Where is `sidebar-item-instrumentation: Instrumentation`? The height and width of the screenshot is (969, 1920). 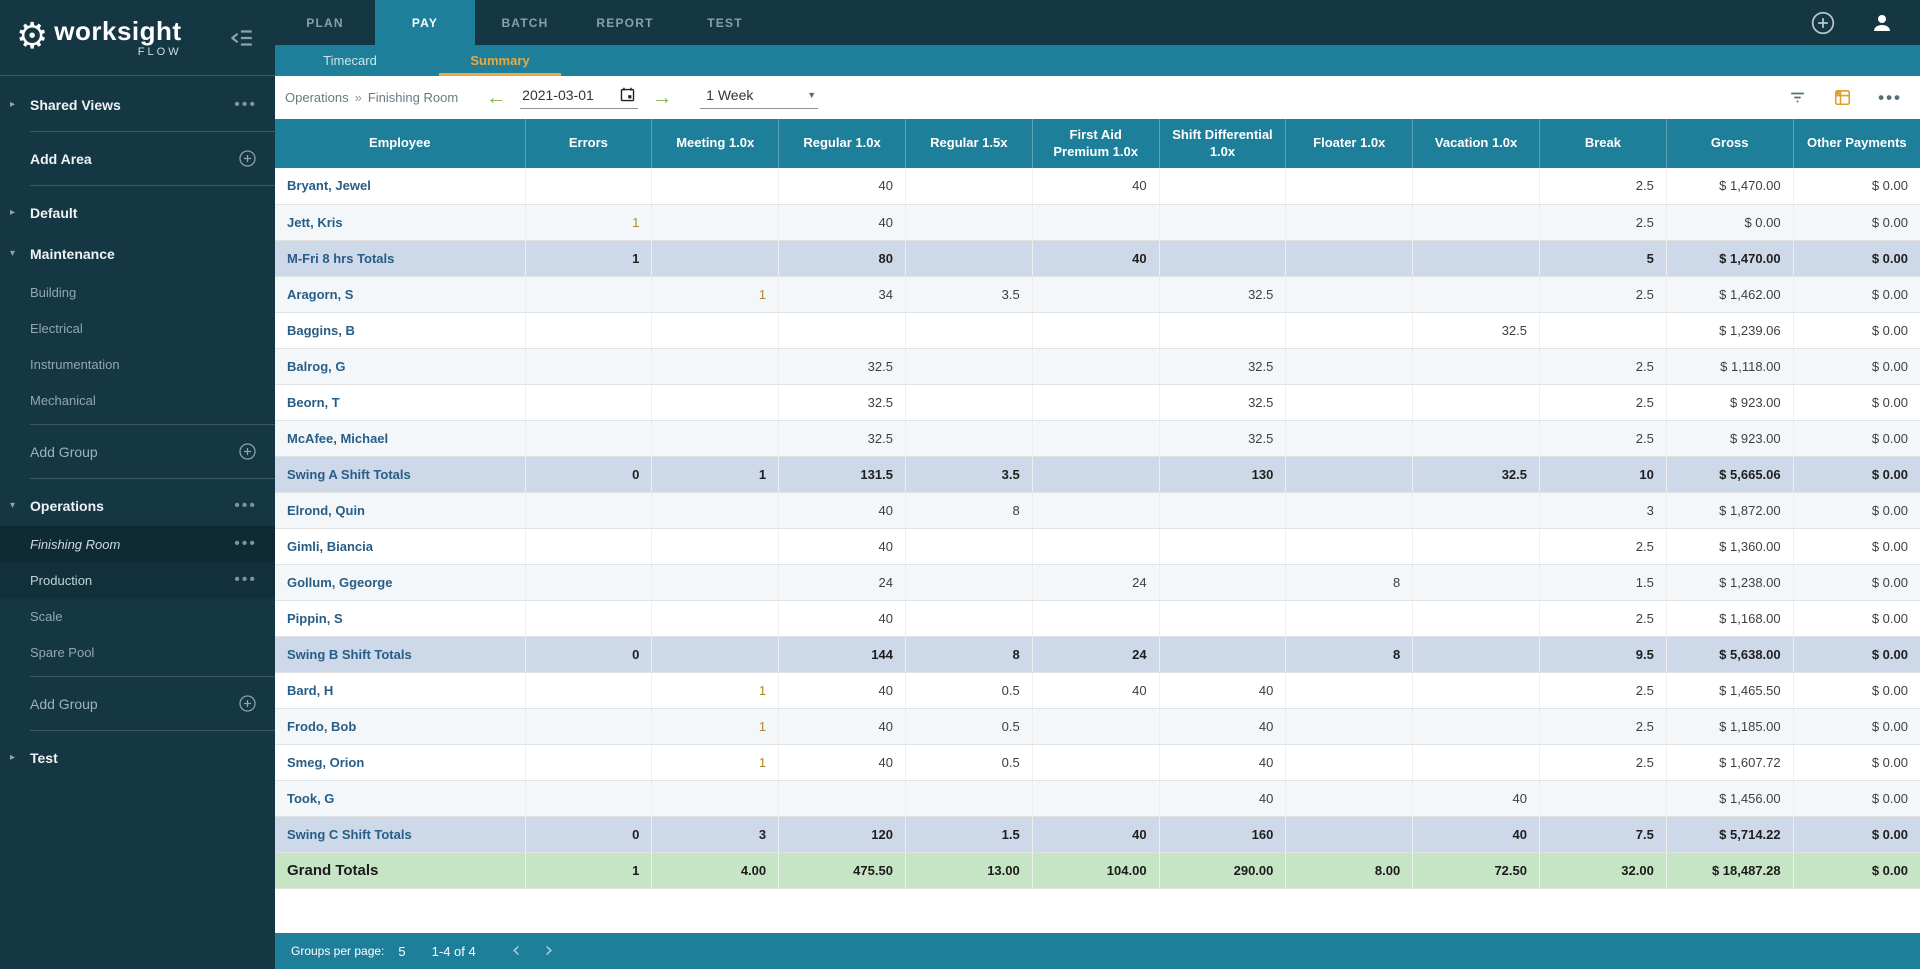 sidebar-item-instrumentation: Instrumentation is located at coordinates (137, 364).